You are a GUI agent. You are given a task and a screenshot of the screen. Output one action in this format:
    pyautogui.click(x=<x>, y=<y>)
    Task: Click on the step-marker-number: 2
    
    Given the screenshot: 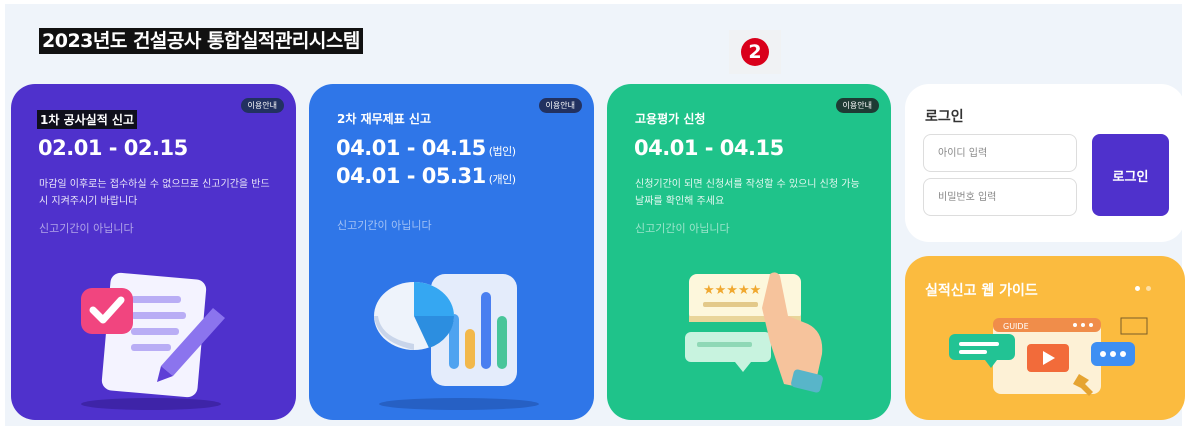 What is the action you would take?
    pyautogui.click(x=755, y=52)
    